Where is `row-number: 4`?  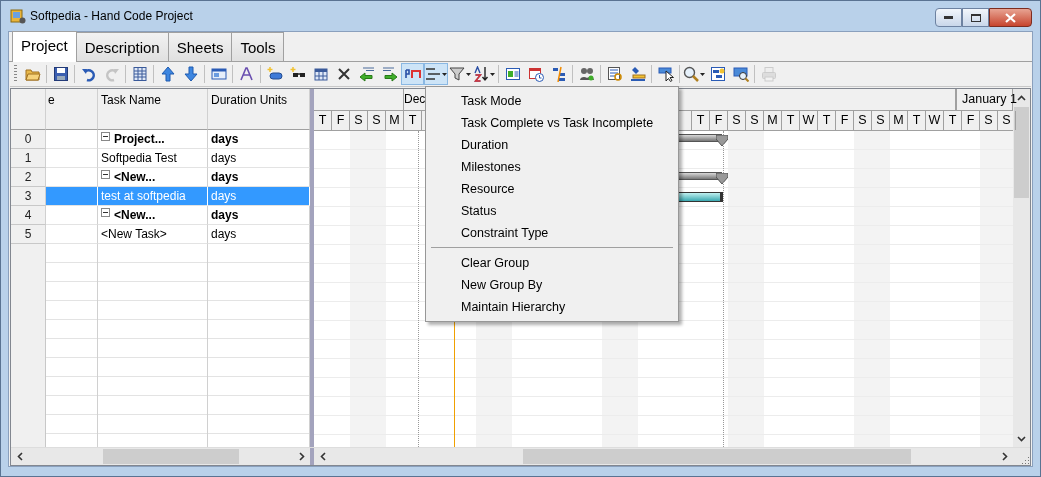
row-number: 4 is located at coordinates (28, 215).